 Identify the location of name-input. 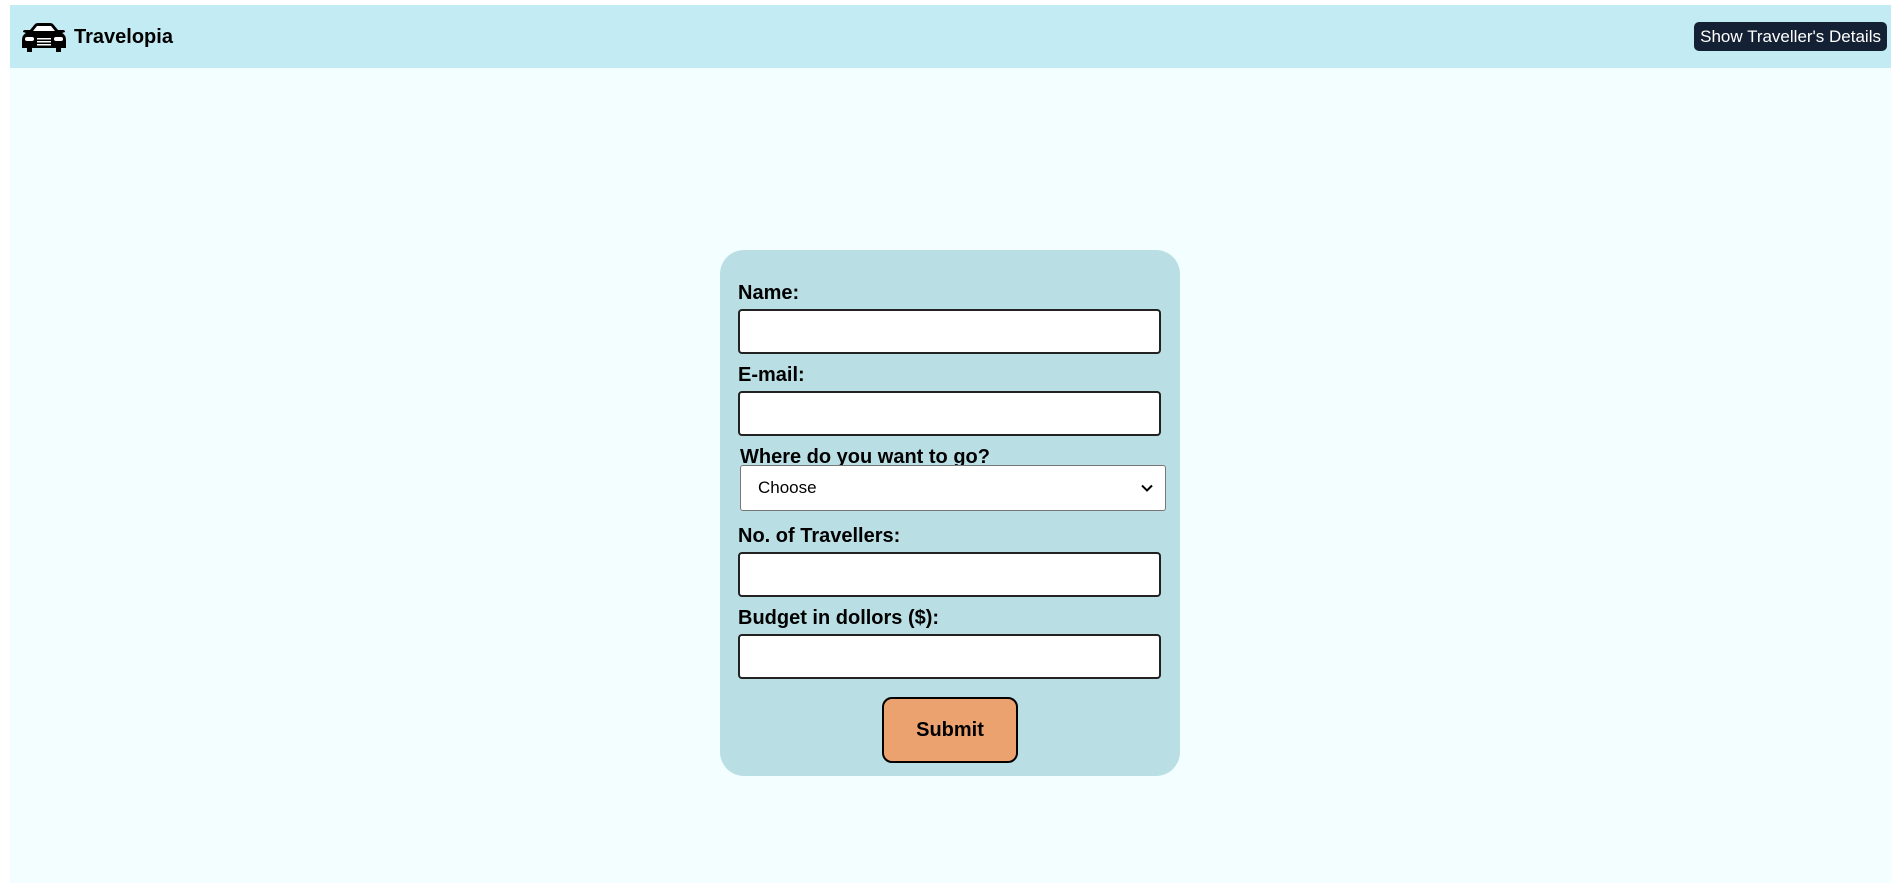
(949, 331).